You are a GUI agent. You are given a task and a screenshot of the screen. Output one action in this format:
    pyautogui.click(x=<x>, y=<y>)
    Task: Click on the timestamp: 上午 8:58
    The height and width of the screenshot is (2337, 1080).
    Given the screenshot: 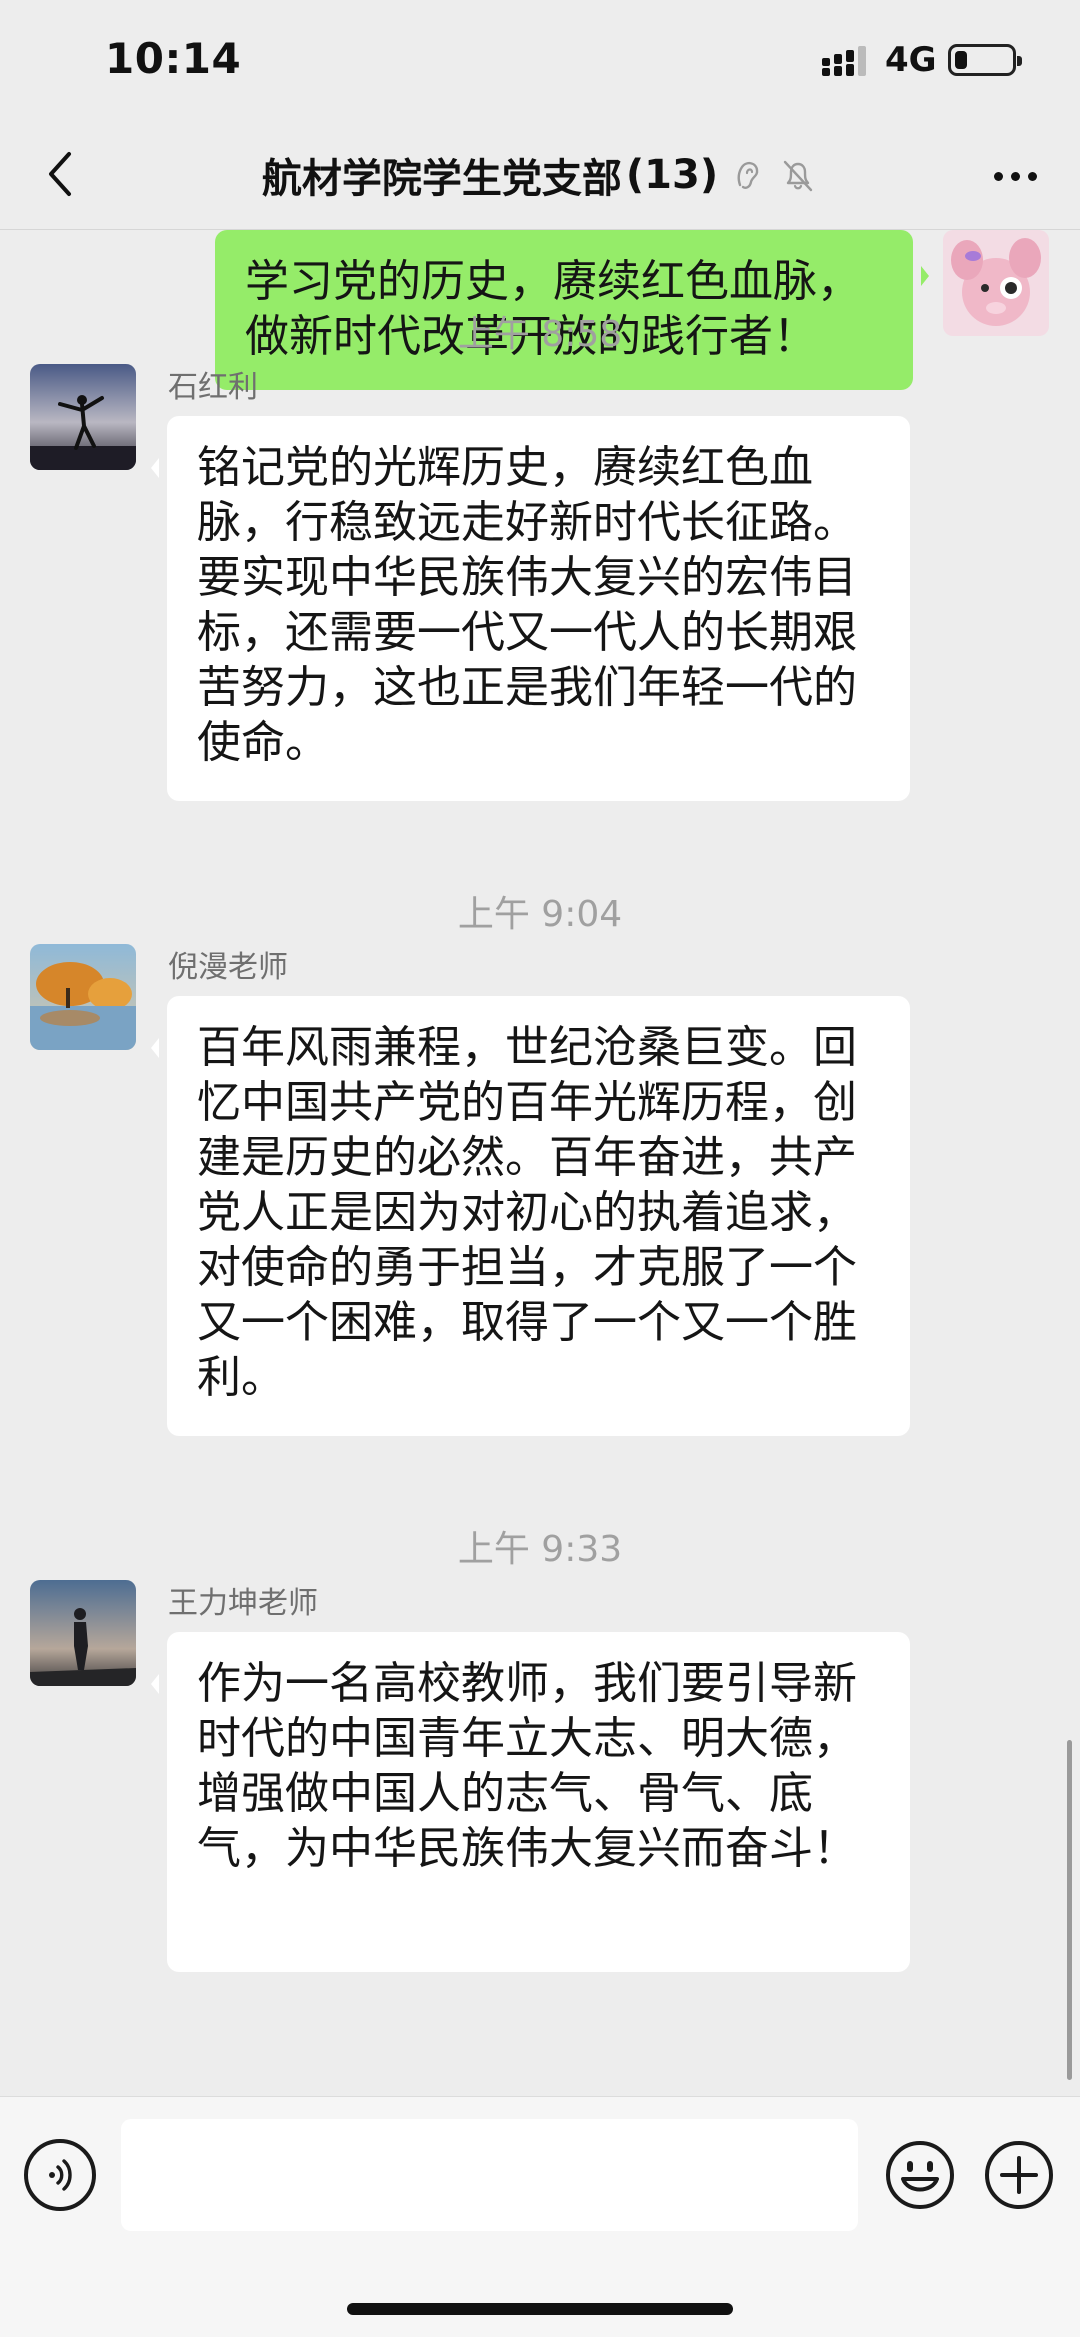 What is the action you would take?
    pyautogui.click(x=540, y=334)
    